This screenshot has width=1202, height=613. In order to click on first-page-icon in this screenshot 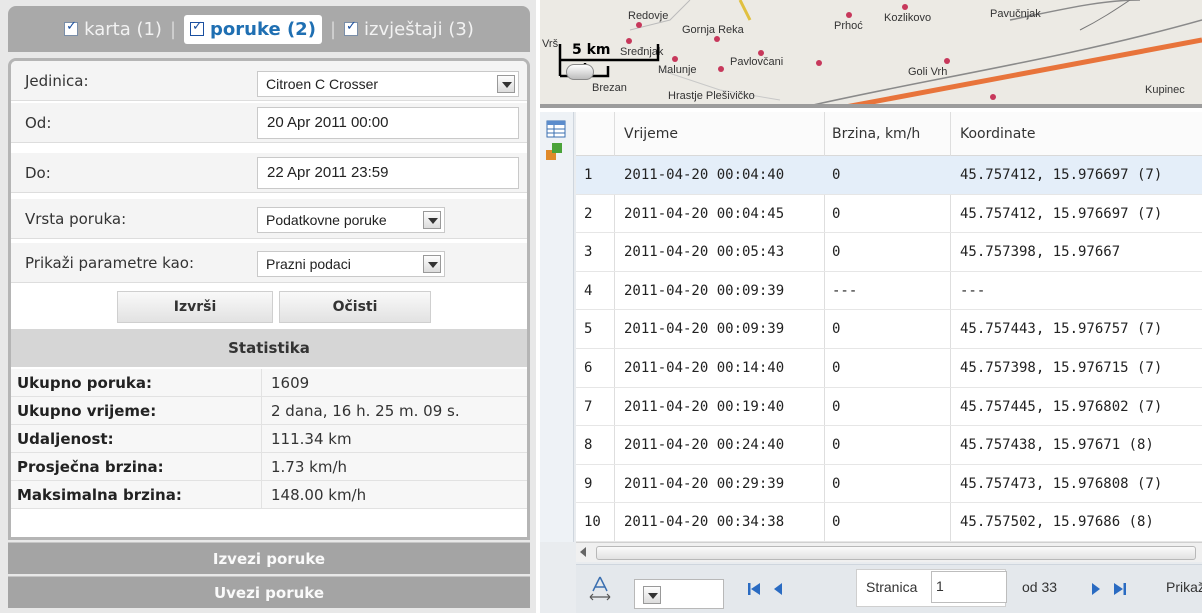, I will do `click(754, 589)`.